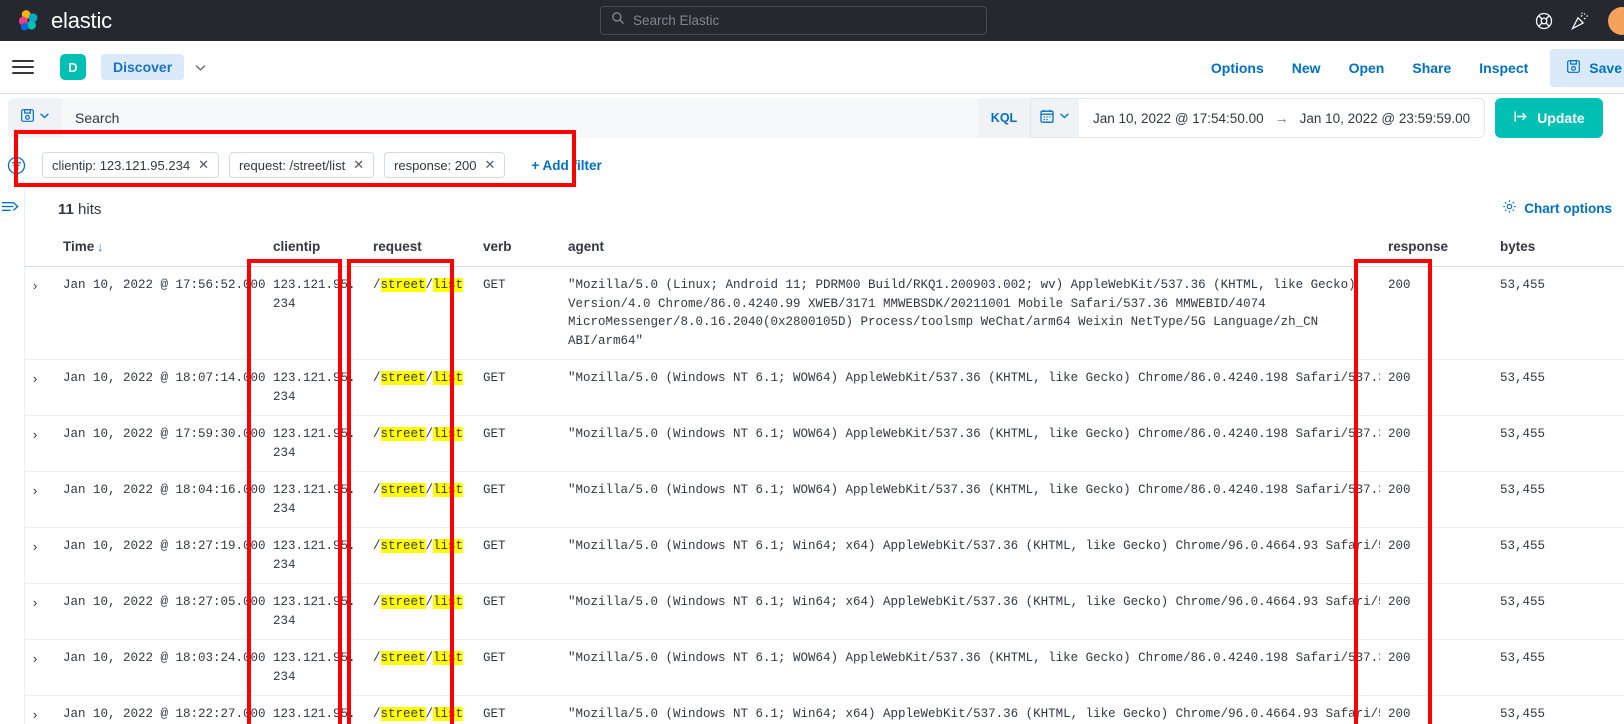  I want to click on nav-share-button: Share, so click(1431, 68).